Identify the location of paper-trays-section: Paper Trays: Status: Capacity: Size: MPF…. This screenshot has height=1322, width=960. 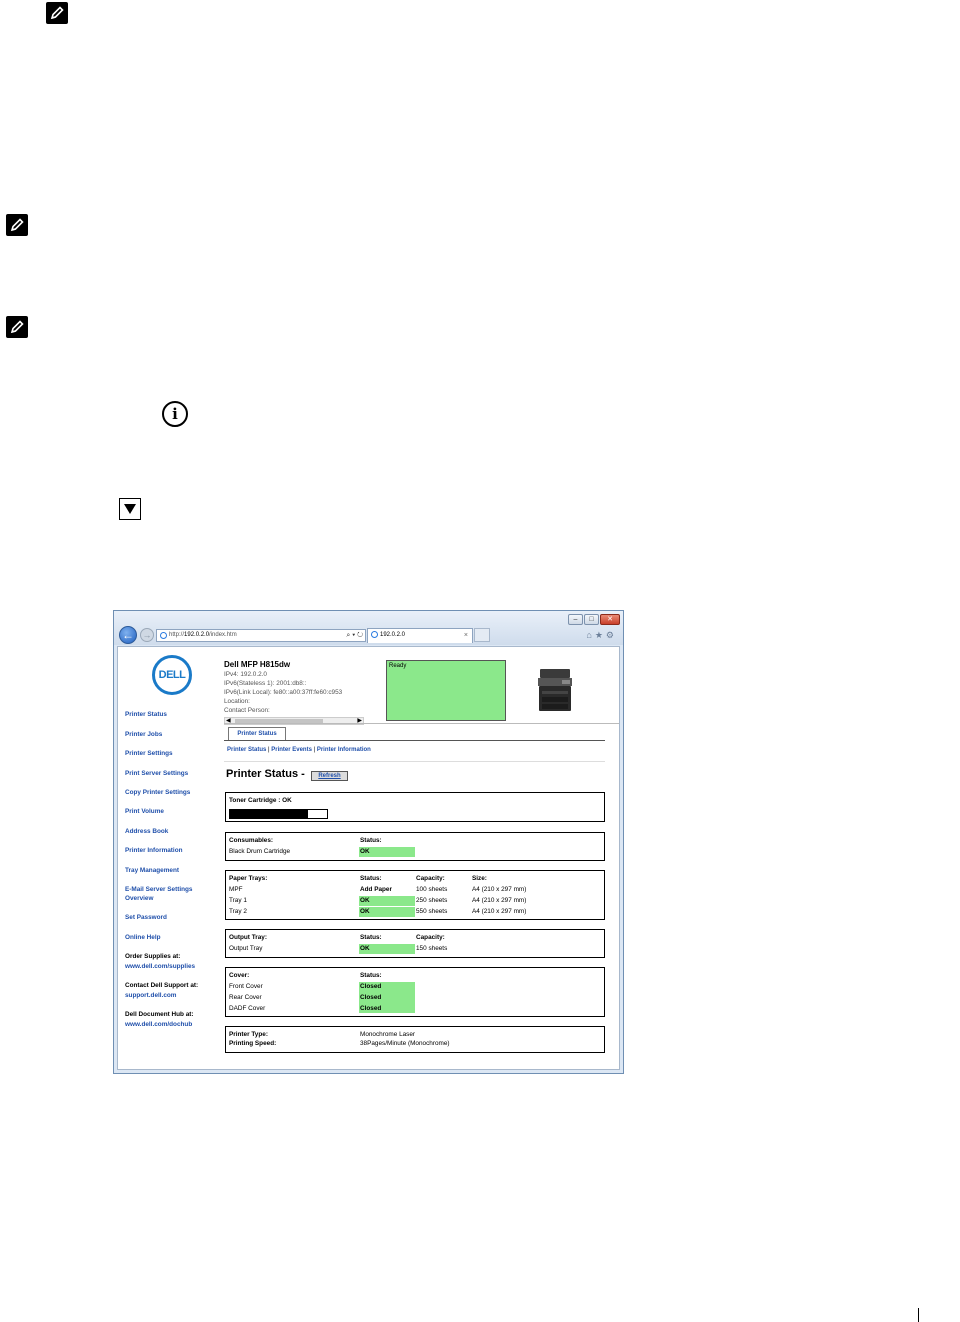
(415, 895).